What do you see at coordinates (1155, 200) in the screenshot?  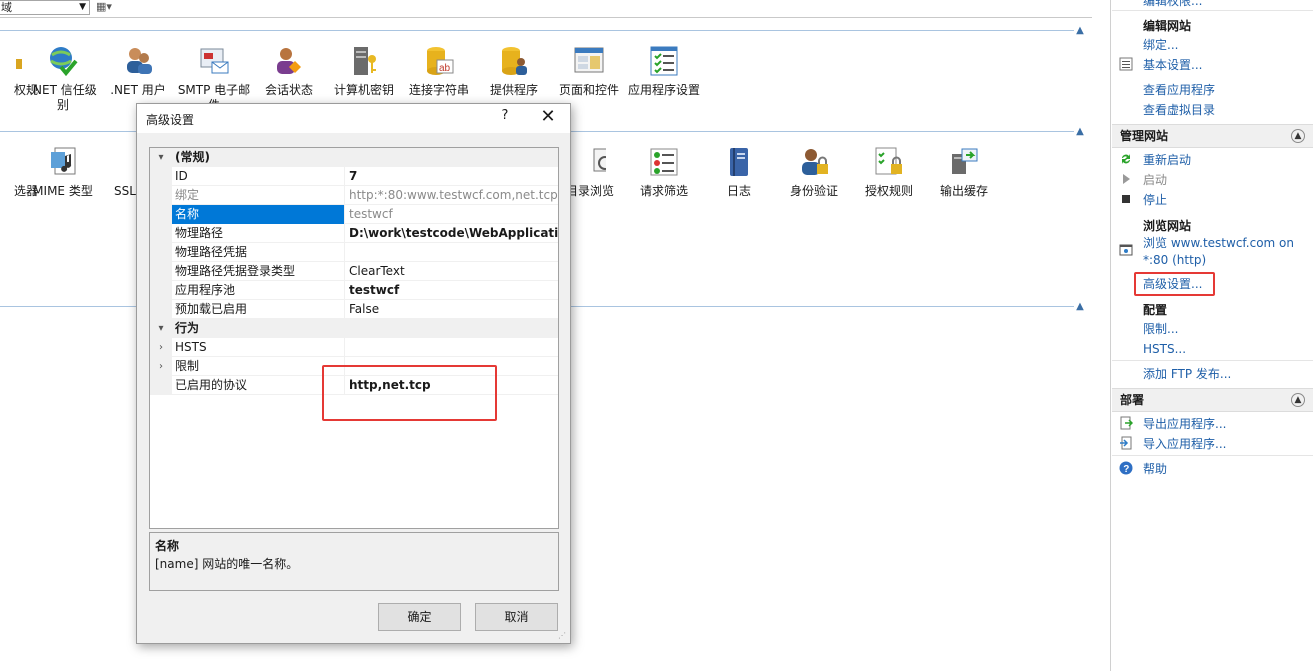 I see `action-stop: 停止` at bounding box center [1155, 200].